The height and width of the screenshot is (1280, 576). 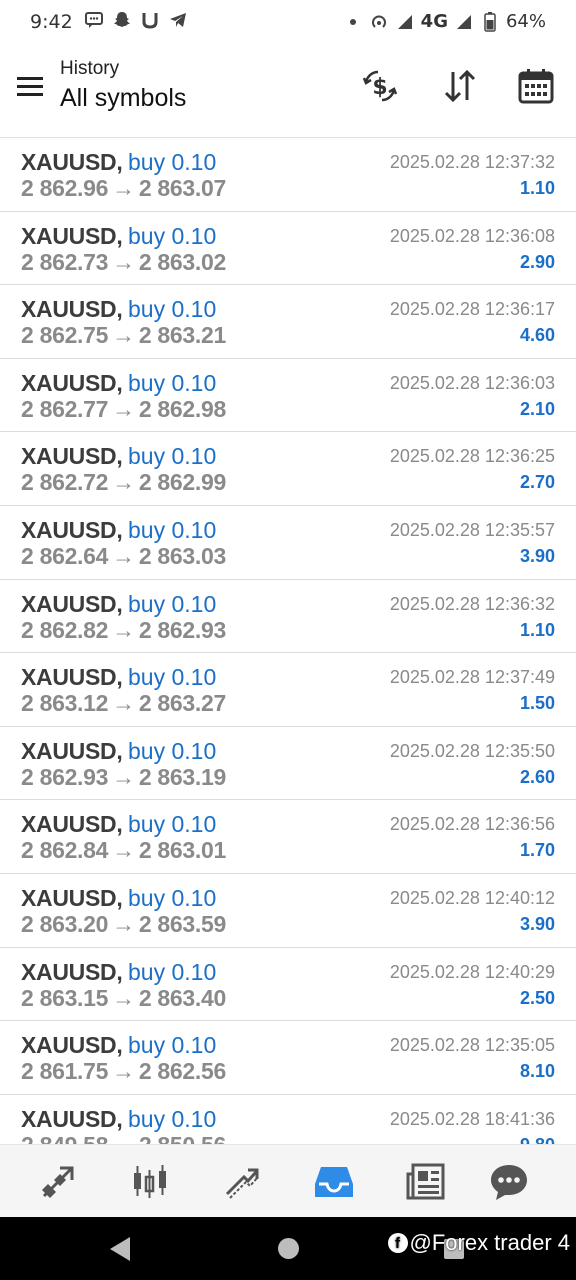 What do you see at coordinates (182, 261) in the screenshot?
I see `close-price: 2 863.02` at bounding box center [182, 261].